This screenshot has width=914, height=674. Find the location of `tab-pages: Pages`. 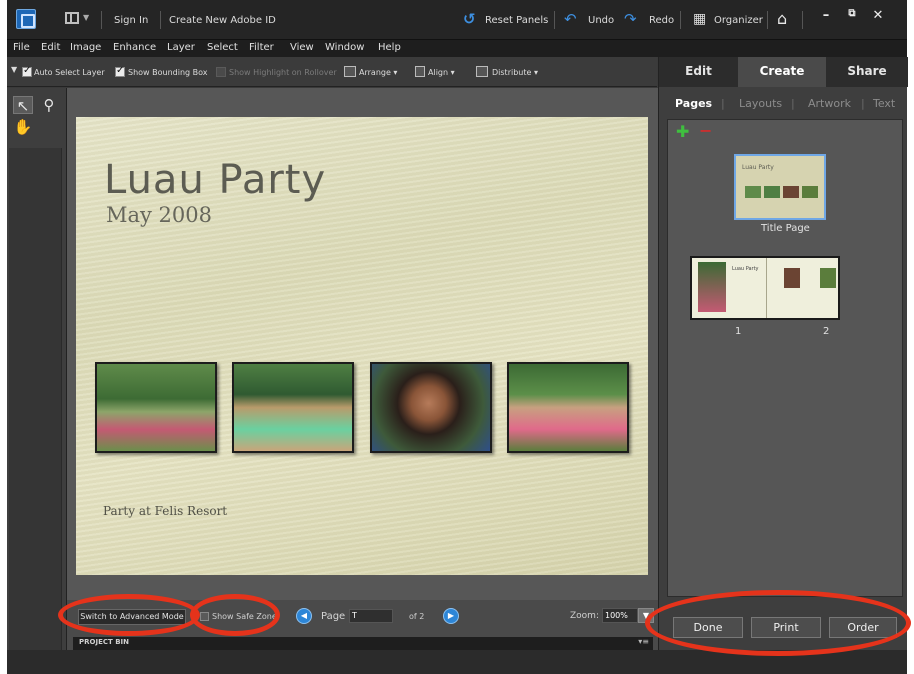

tab-pages: Pages is located at coordinates (693, 103).